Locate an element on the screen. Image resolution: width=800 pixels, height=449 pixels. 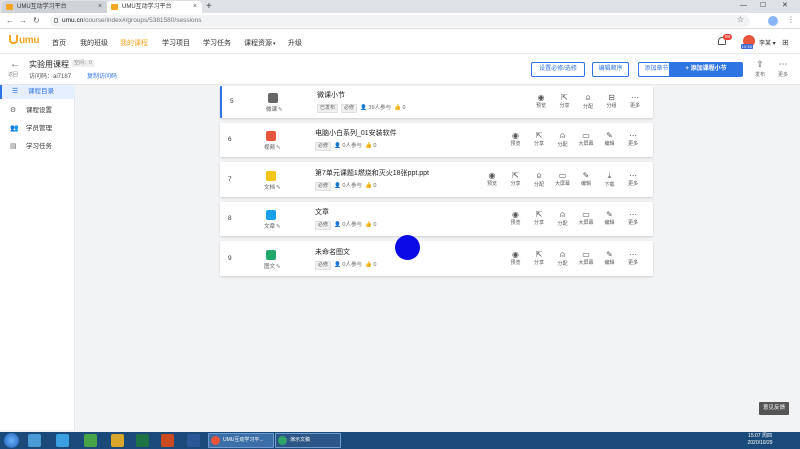
nav-my-classes: 我的班级 is located at coordinates (94, 43).